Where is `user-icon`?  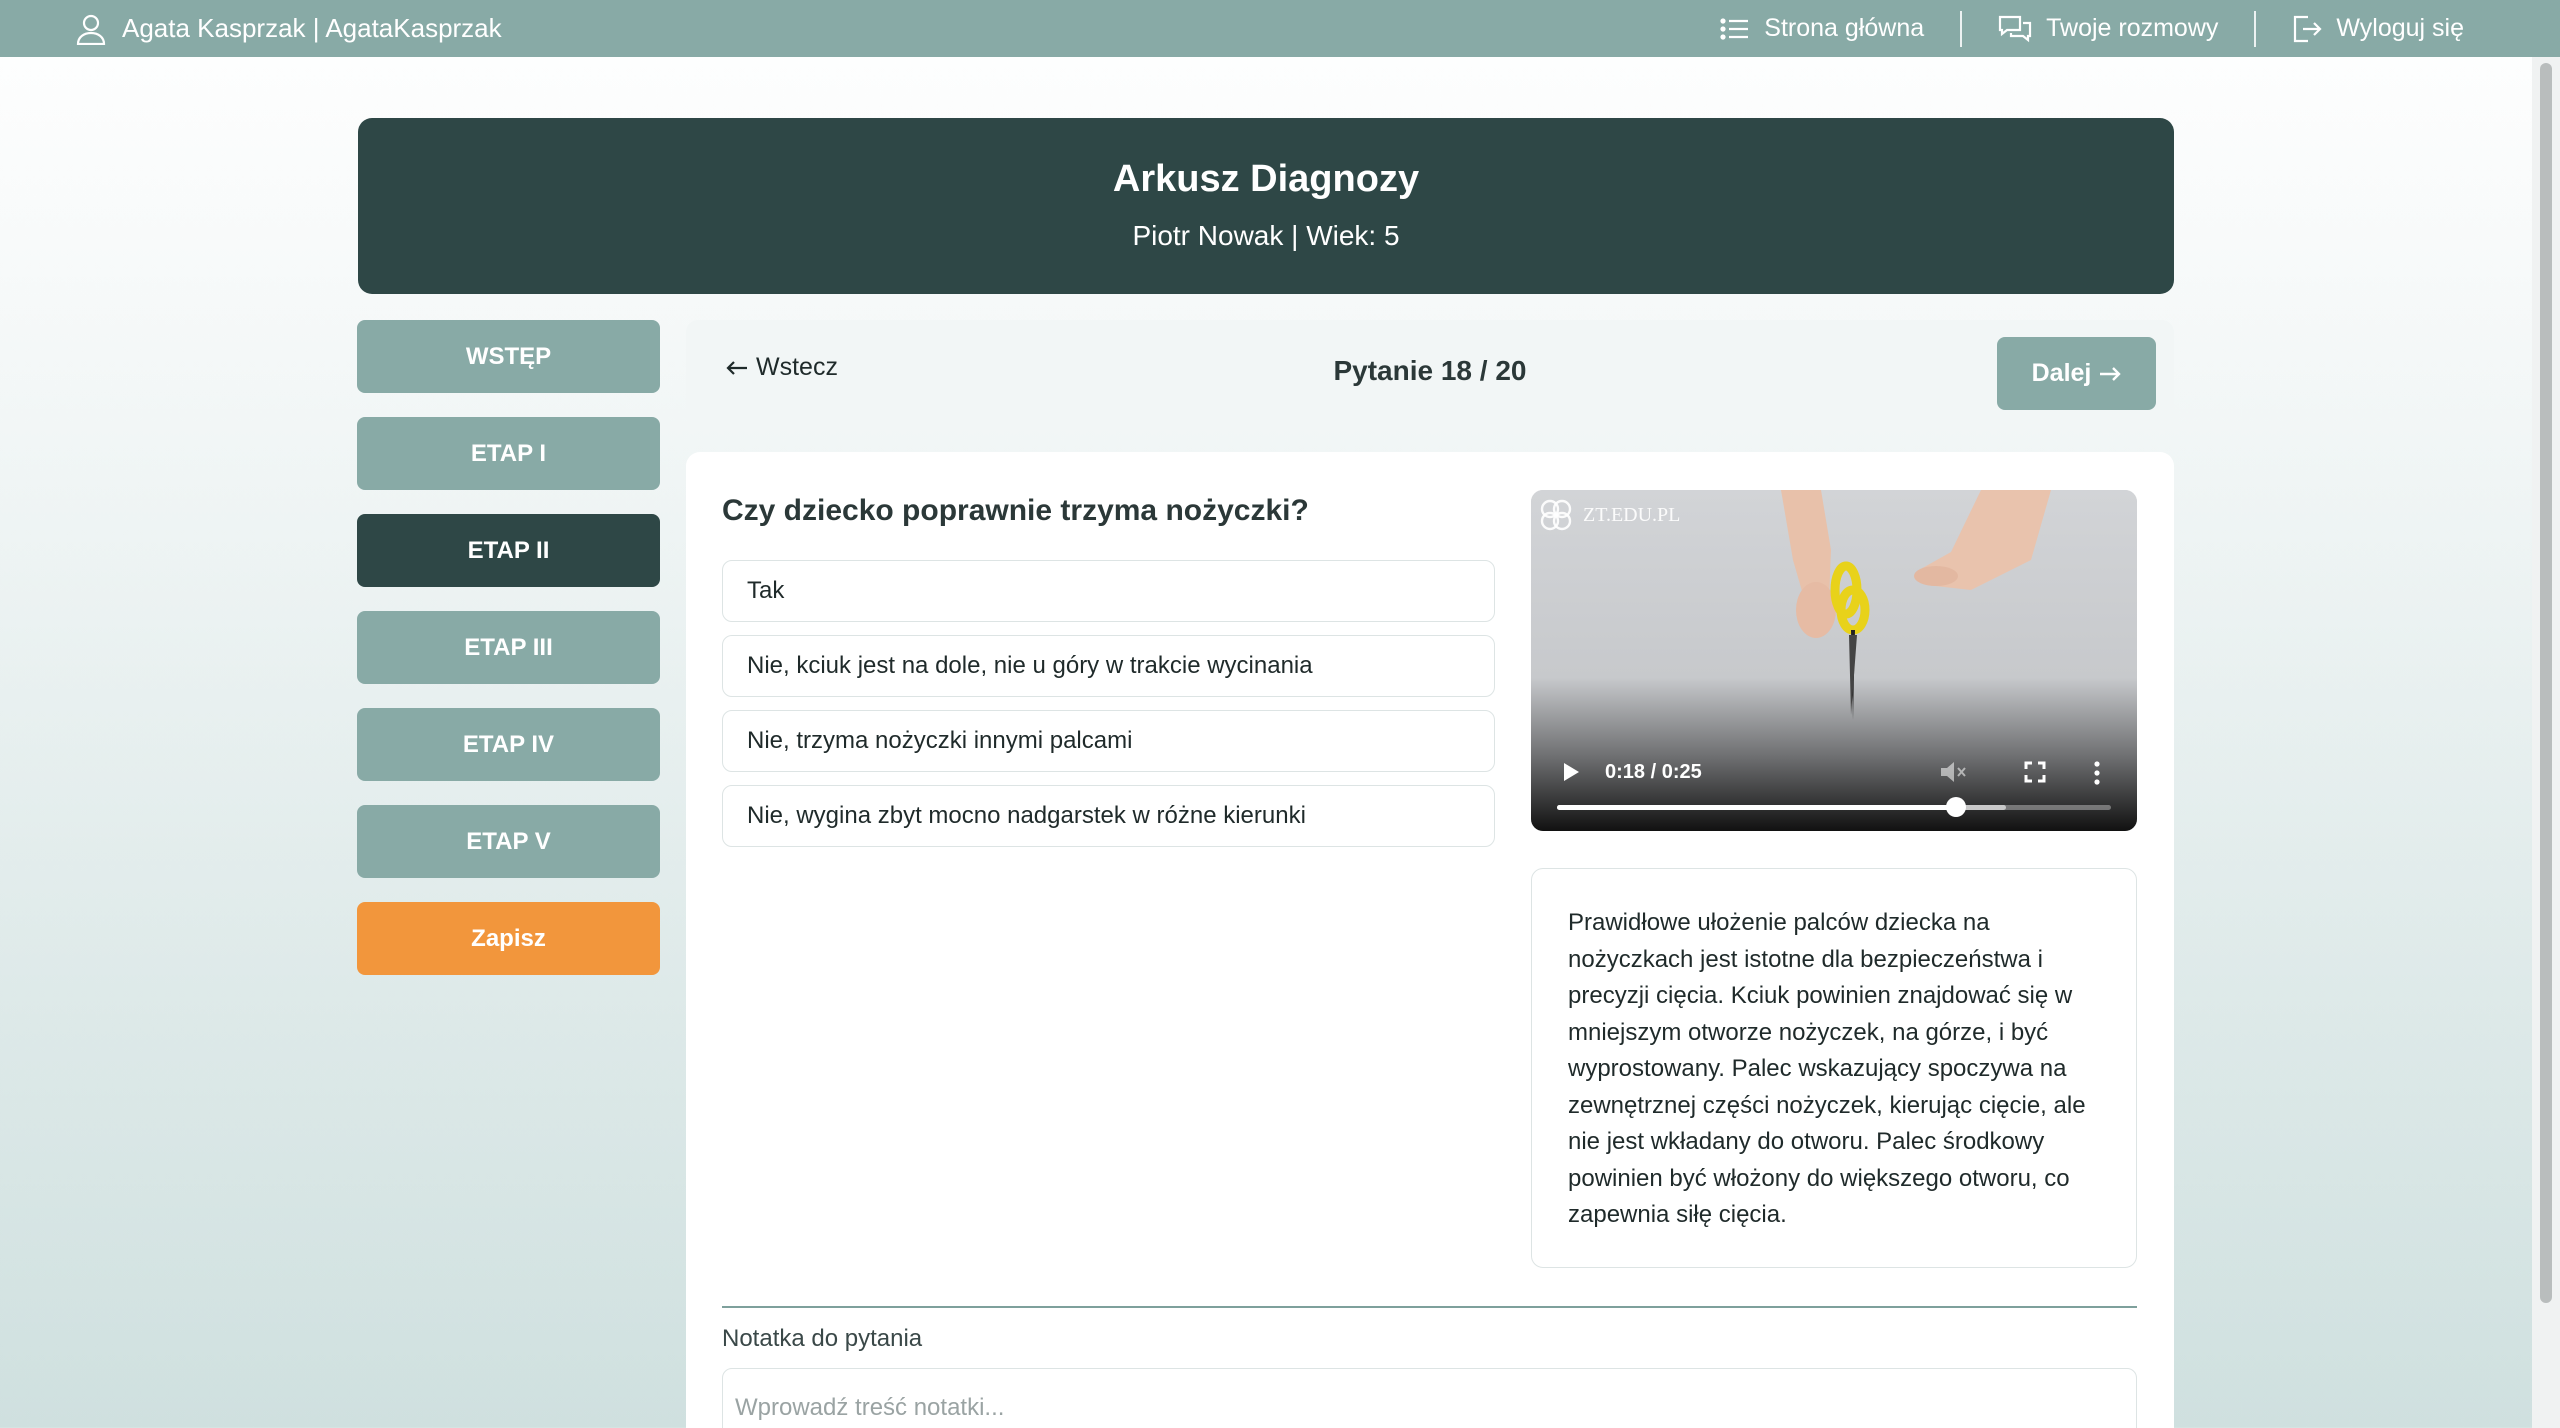
user-icon is located at coordinates (91, 29).